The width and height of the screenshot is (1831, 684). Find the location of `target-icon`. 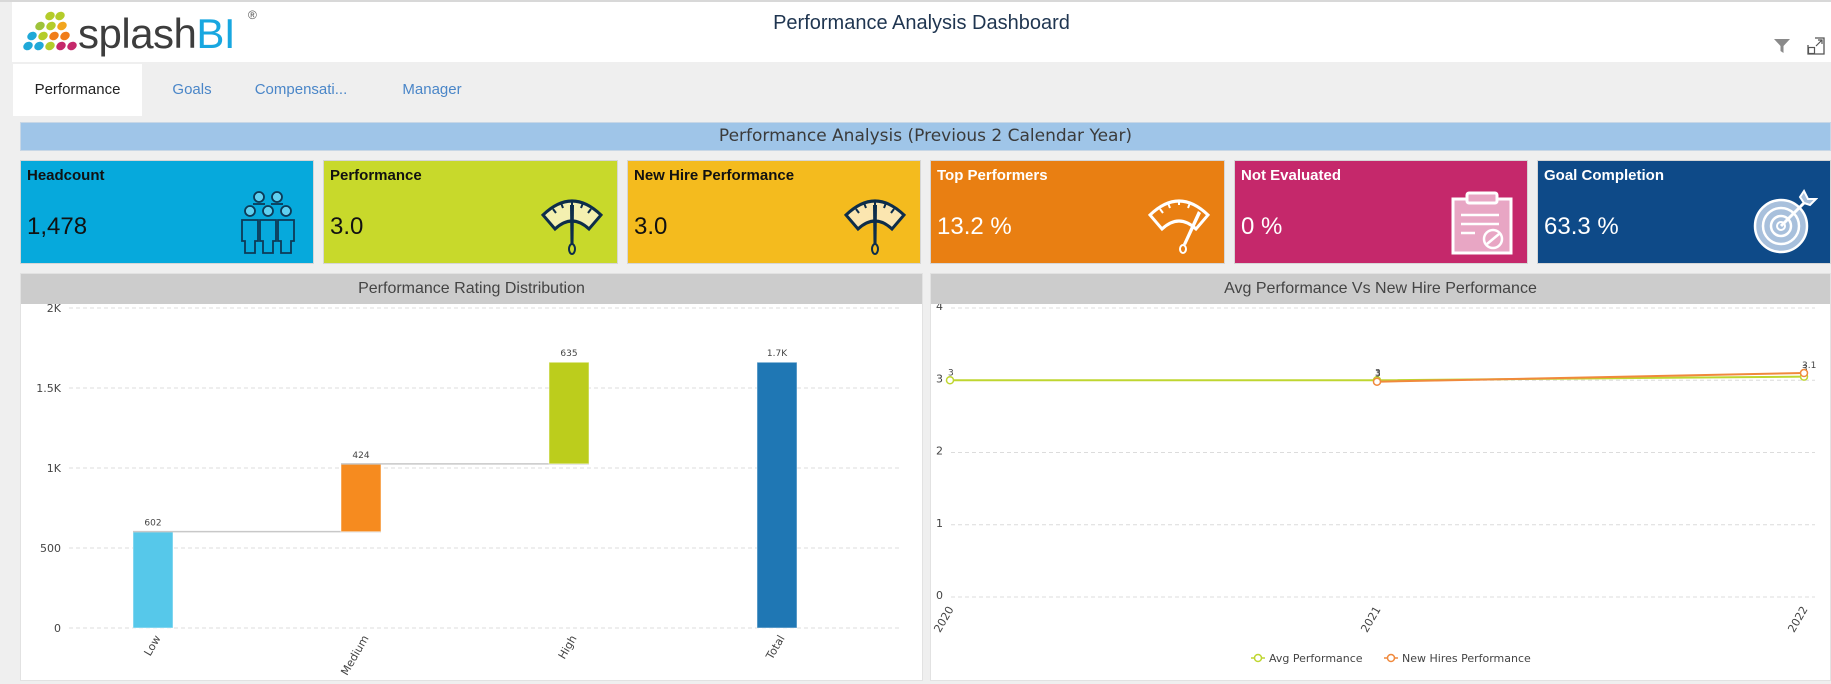

target-icon is located at coordinates (1785, 222).